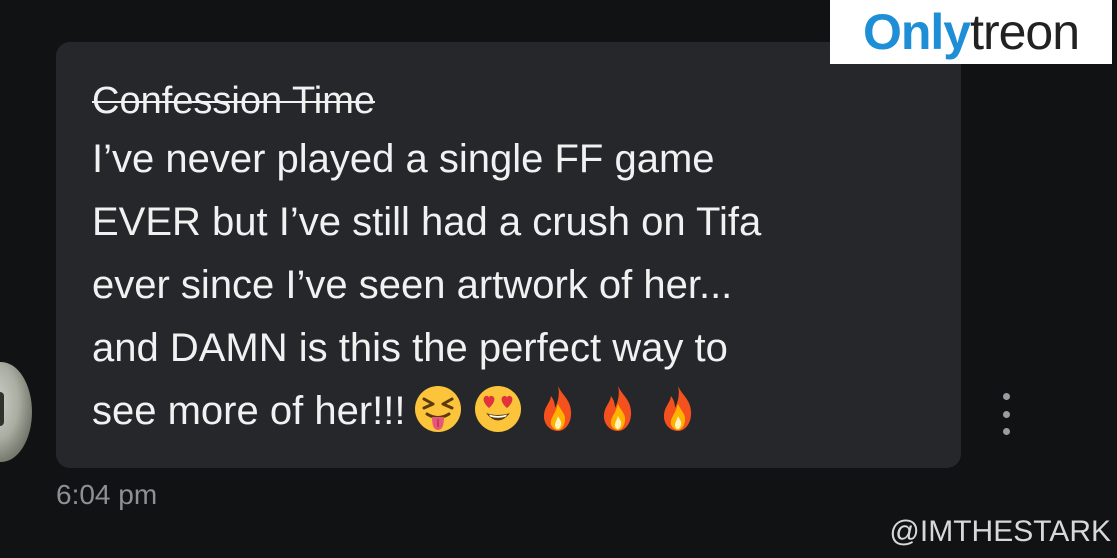 This screenshot has height=558, width=1117. I want to click on message-timestamp: 6:04 pm, so click(107, 494).